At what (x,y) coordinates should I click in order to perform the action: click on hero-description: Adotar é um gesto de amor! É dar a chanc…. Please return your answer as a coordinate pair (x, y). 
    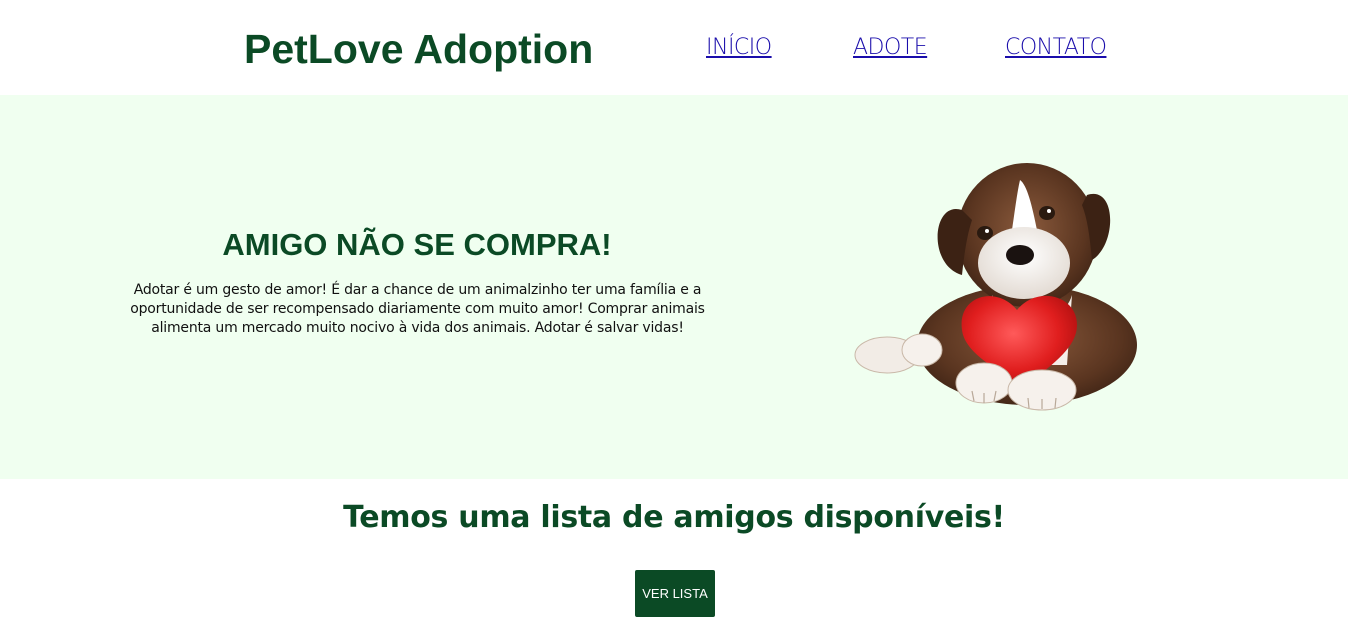
    Looking at the image, I should click on (417, 309).